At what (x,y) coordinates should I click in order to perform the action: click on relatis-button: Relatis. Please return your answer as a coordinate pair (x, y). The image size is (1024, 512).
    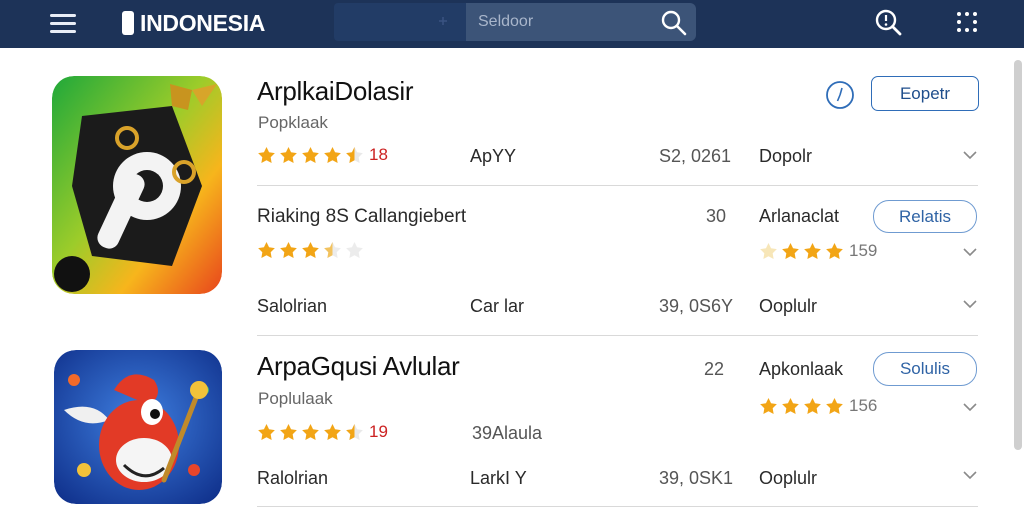
    Looking at the image, I should click on (925, 216).